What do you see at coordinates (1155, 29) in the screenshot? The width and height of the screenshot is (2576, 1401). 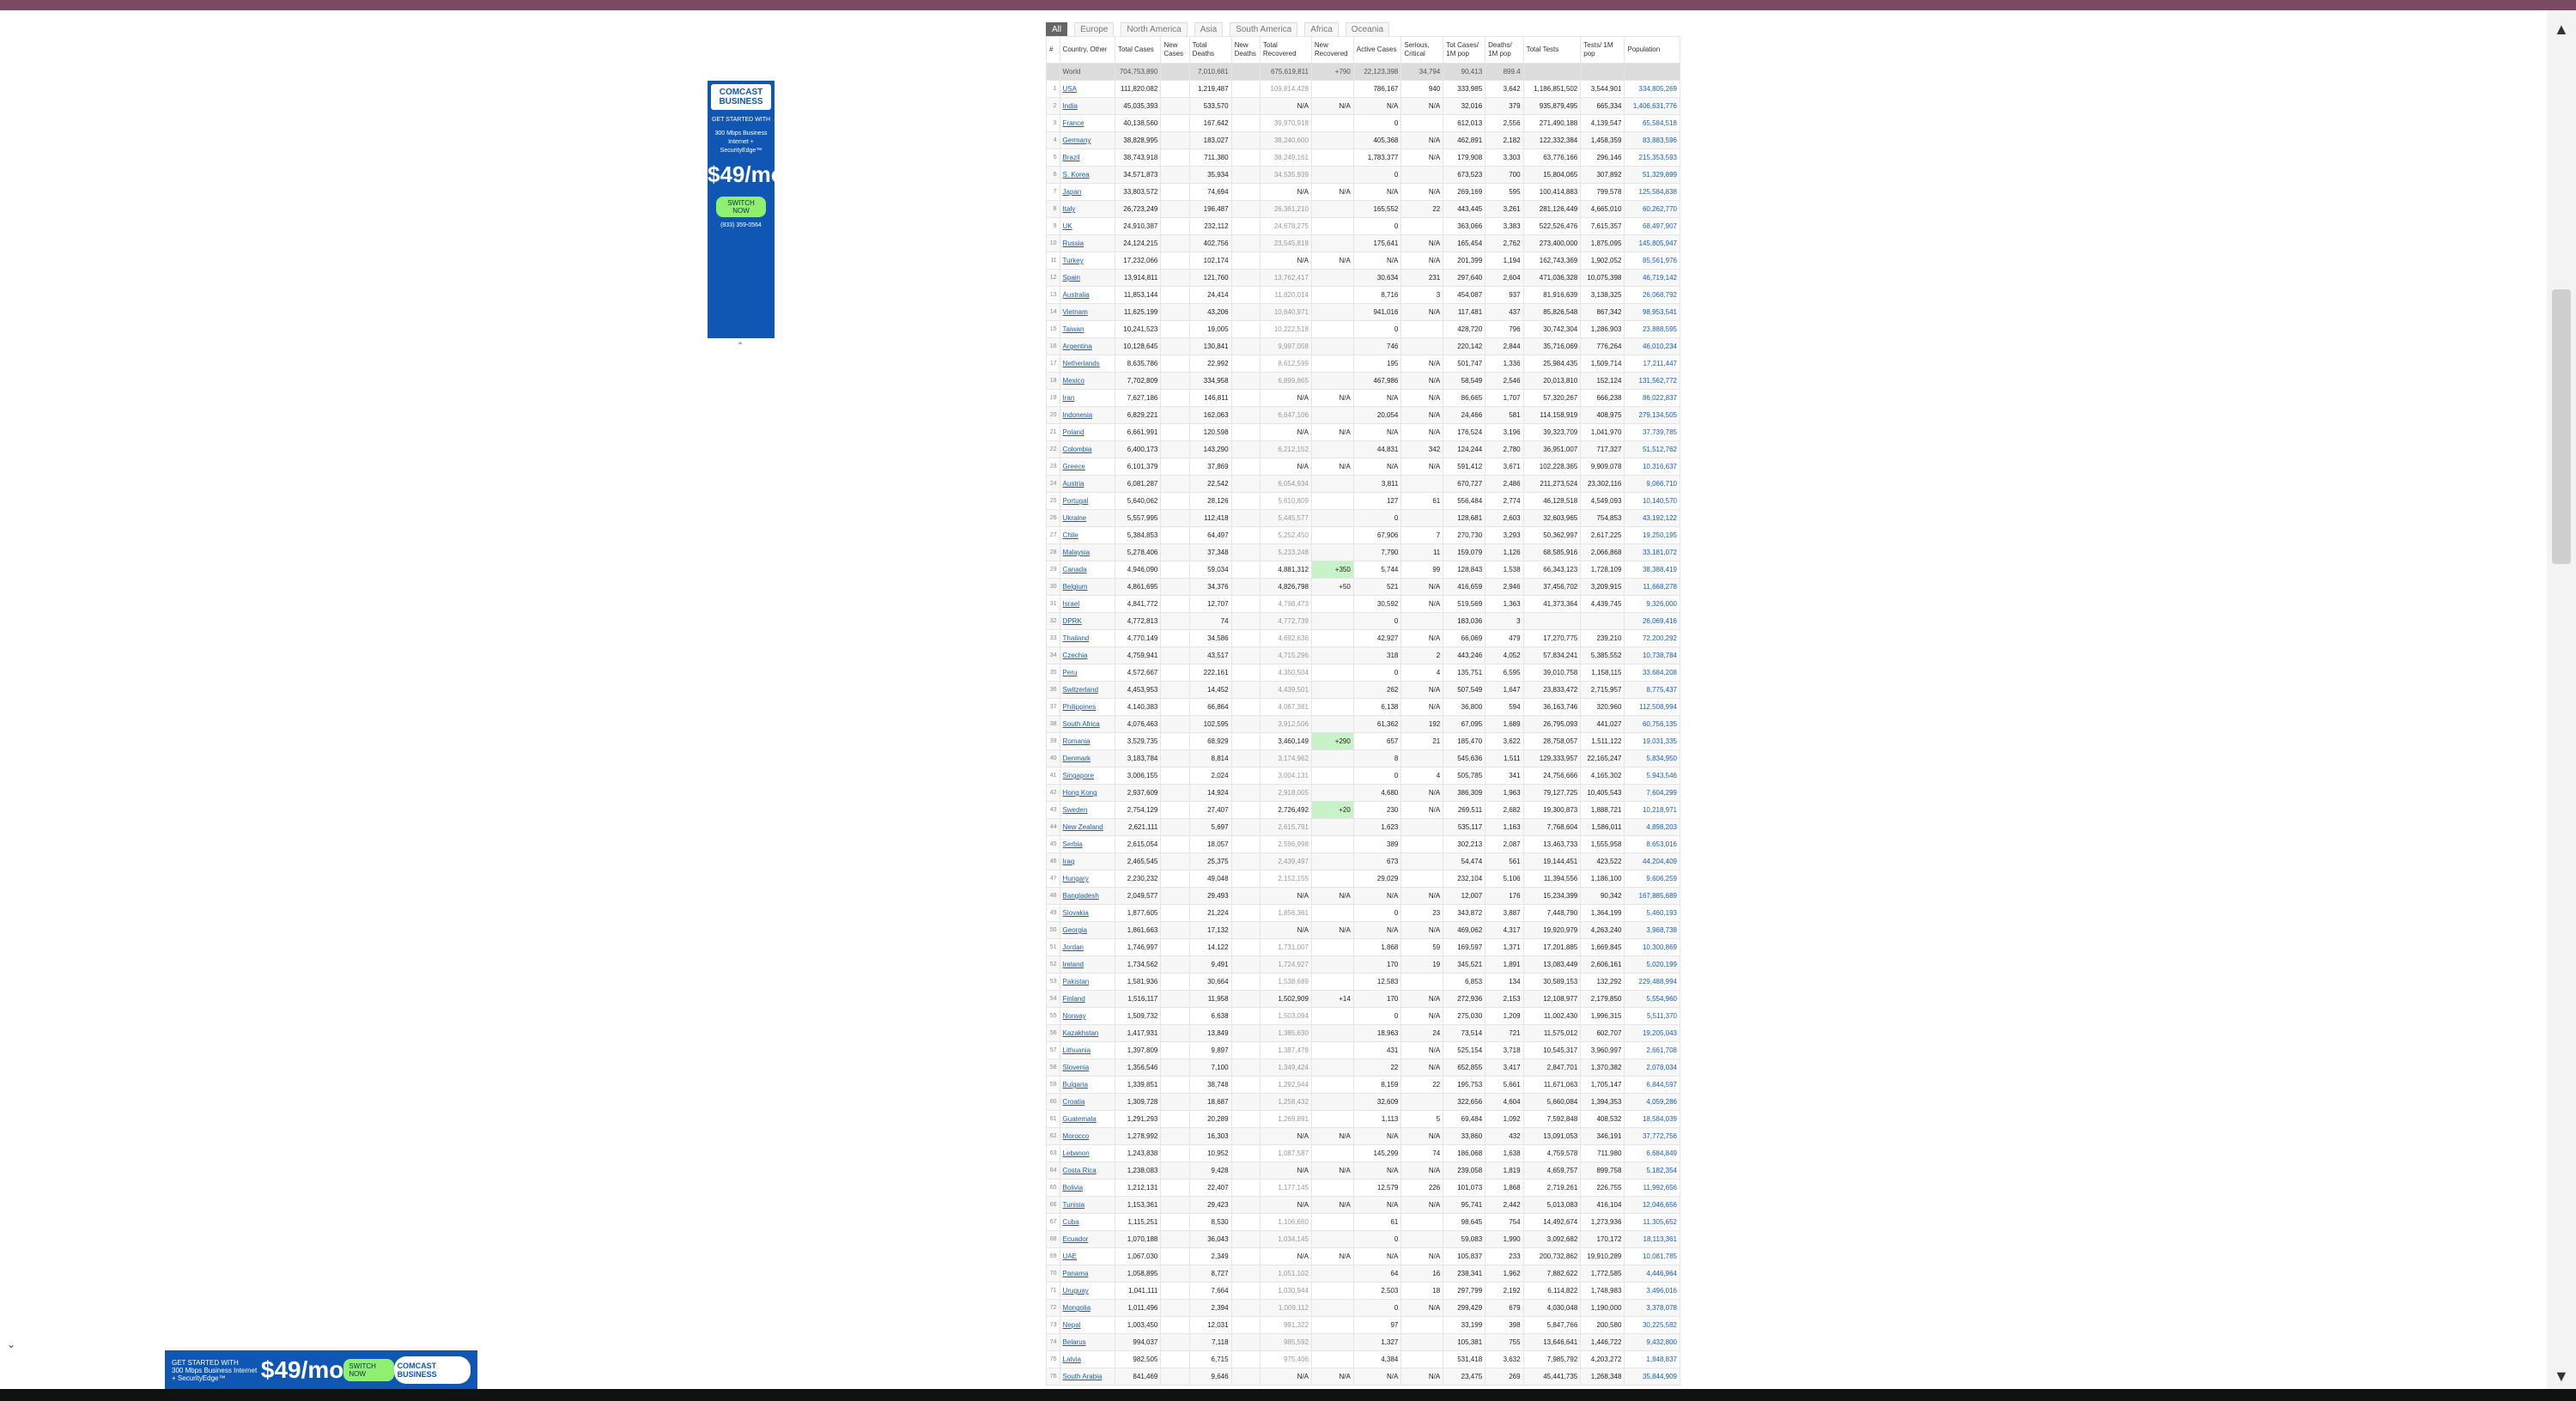 I see `tab-north-america: North America` at bounding box center [1155, 29].